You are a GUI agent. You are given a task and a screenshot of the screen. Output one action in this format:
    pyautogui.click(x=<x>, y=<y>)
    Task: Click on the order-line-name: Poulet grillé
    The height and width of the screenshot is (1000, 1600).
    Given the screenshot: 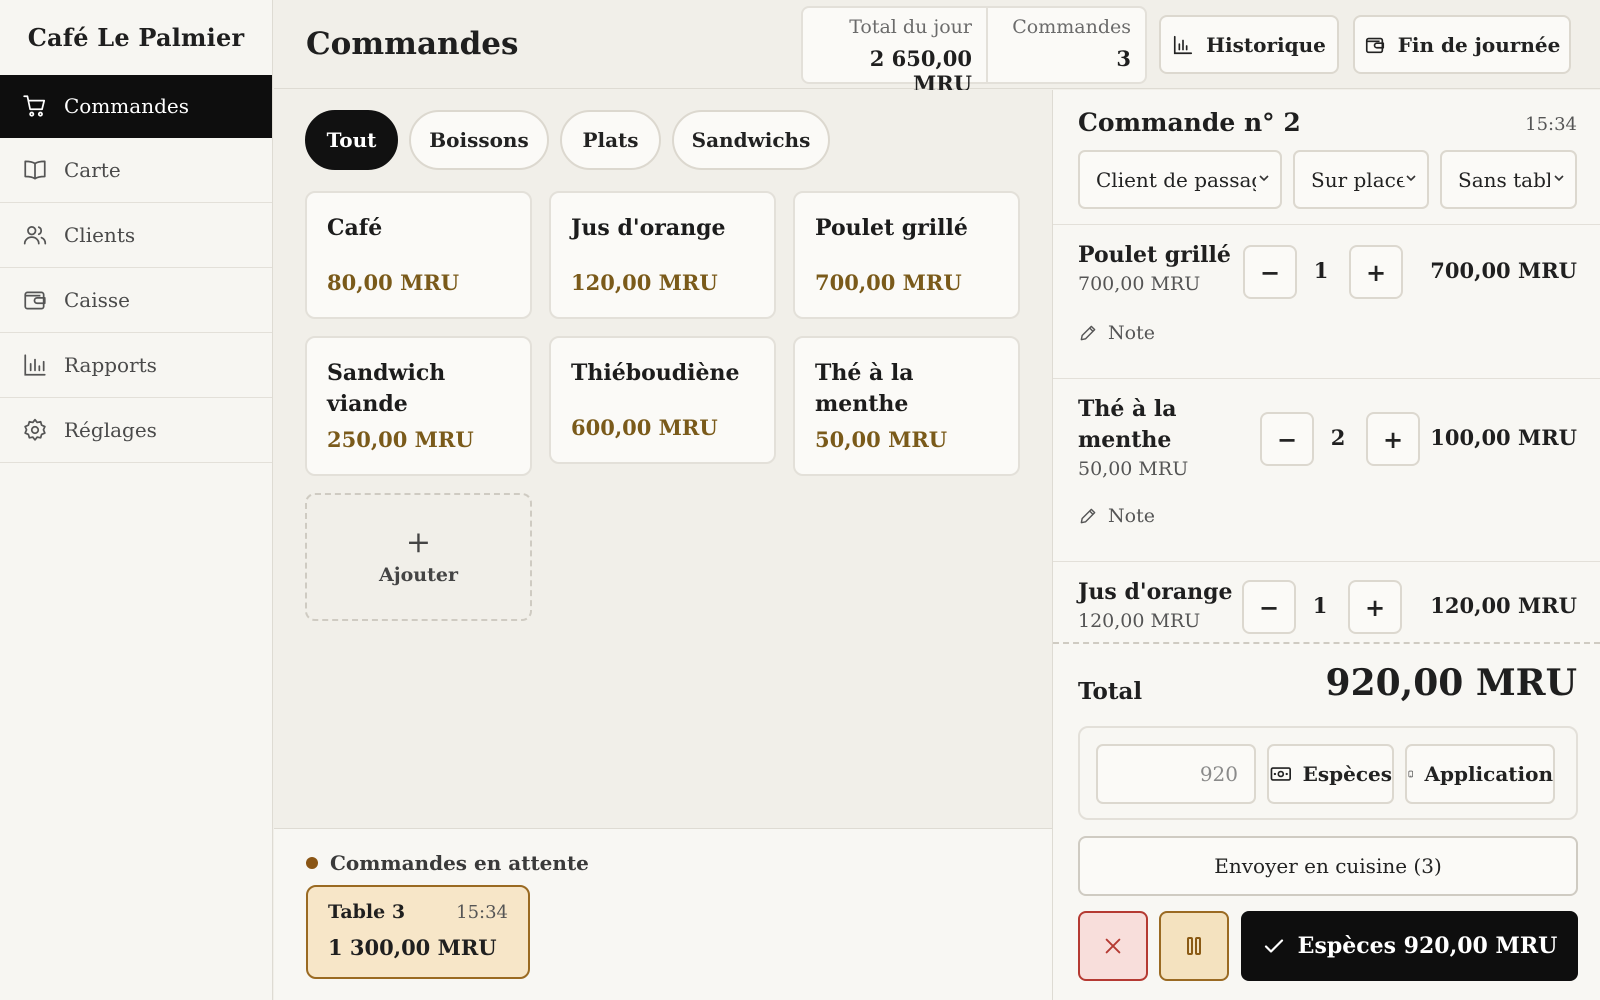 What is the action you would take?
    pyautogui.click(x=1154, y=255)
    